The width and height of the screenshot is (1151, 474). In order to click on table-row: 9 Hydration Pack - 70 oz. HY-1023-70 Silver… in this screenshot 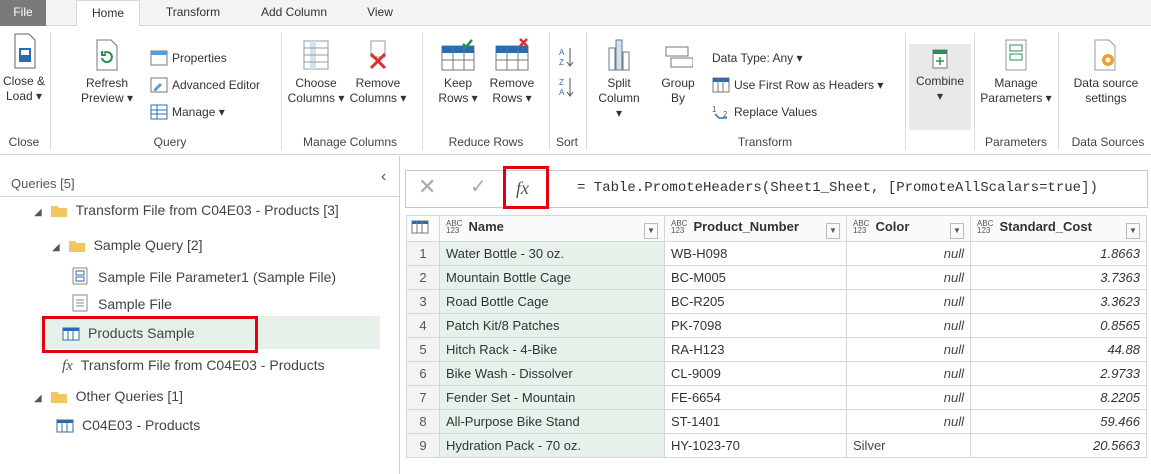, I will do `click(776, 445)`.